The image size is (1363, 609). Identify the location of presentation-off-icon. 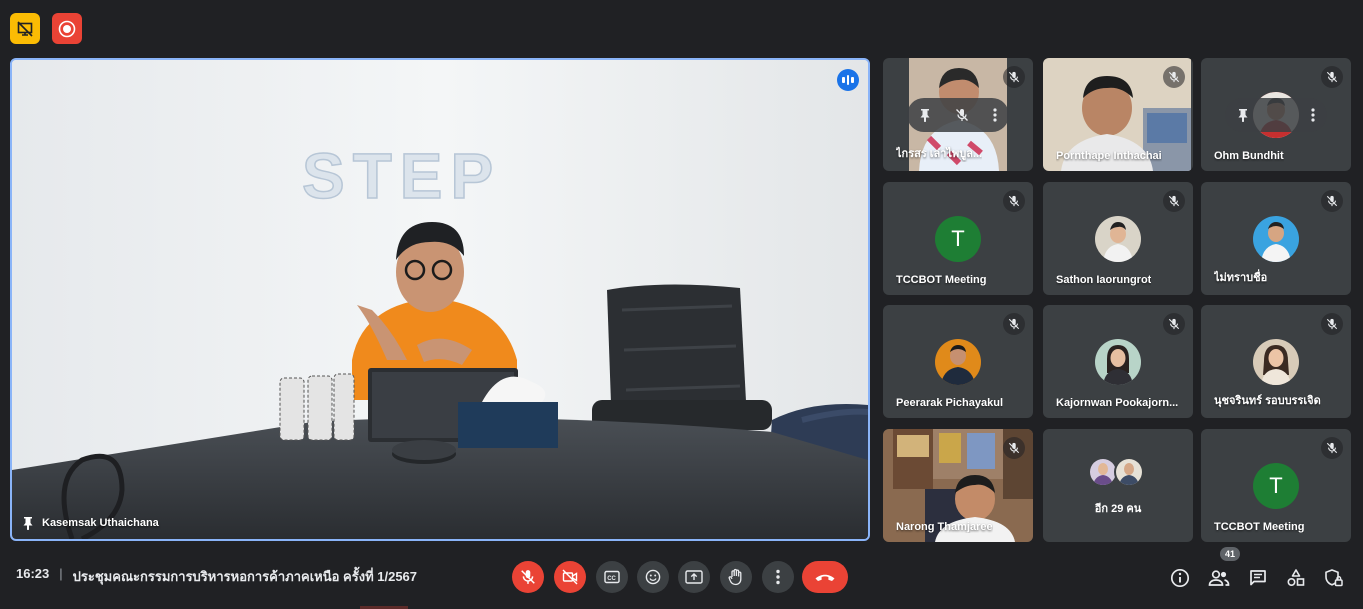
(25, 28).